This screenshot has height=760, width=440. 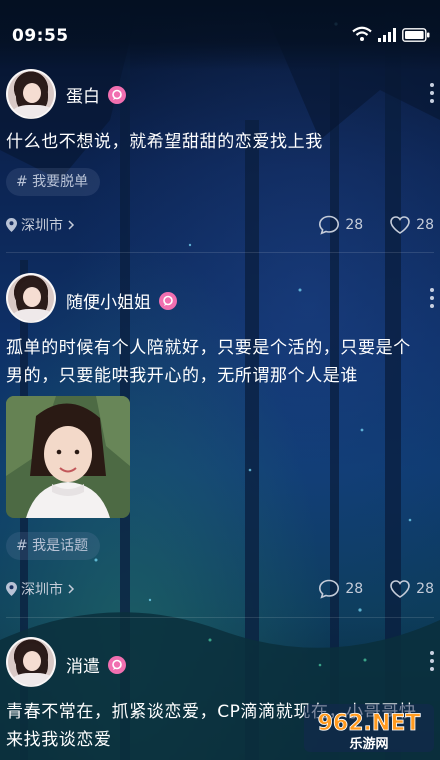 I want to click on post-username: 消遣, so click(x=96, y=664).